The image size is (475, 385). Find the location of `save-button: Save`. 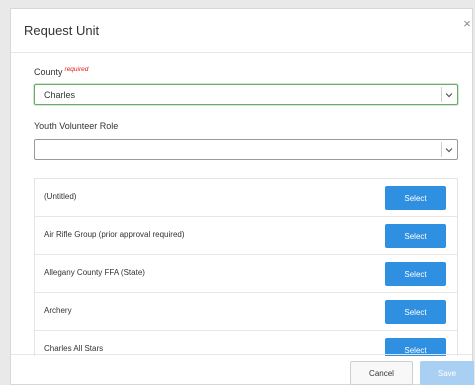

save-button: Save is located at coordinates (447, 373).